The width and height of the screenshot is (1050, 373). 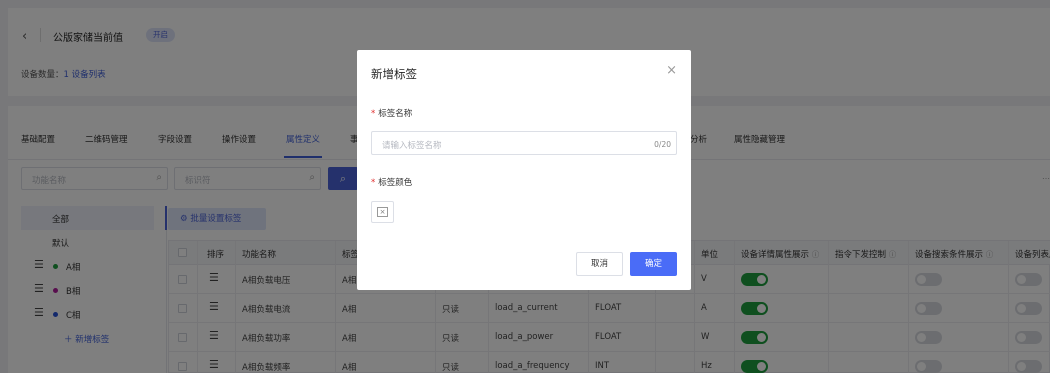 I want to click on empty-color-icon: ×, so click(x=382, y=212).